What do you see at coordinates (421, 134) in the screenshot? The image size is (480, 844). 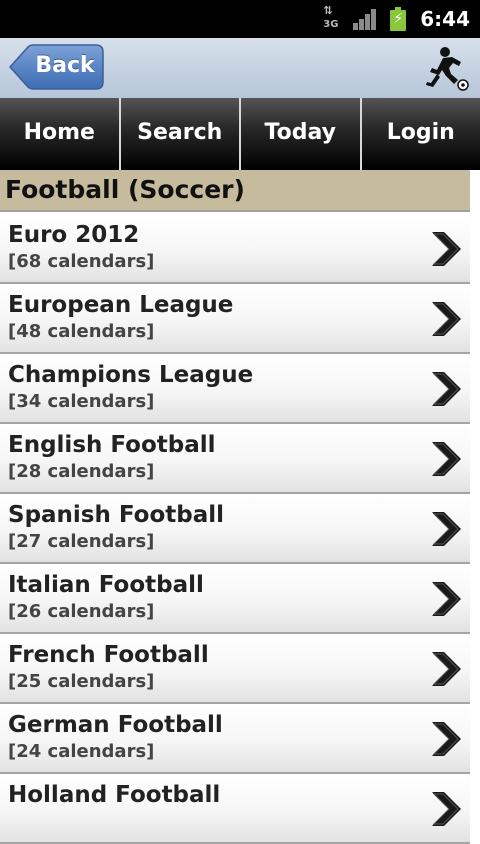 I see `tab-login: Login` at bounding box center [421, 134].